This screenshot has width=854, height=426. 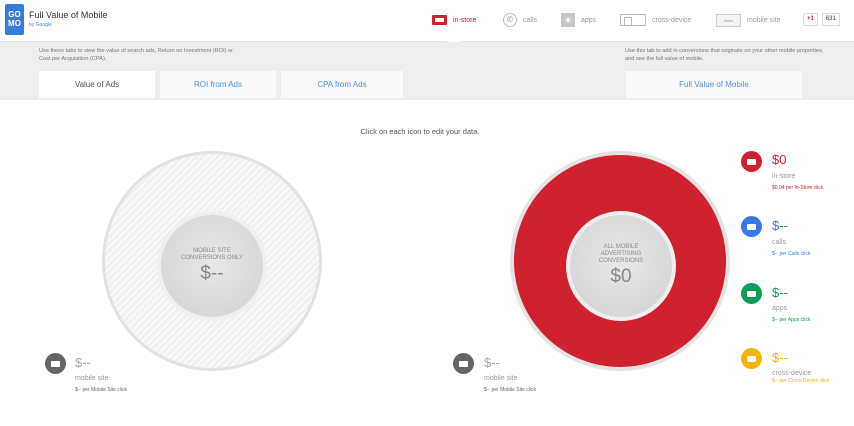 I want to click on mobile-site-per-click: $-- per Mobile Site click, so click(x=101, y=390).